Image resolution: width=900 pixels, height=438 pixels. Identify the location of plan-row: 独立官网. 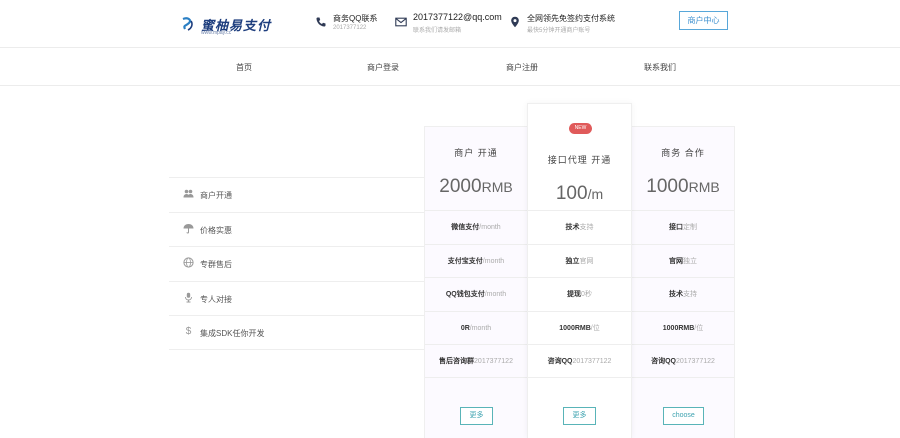
(579, 260).